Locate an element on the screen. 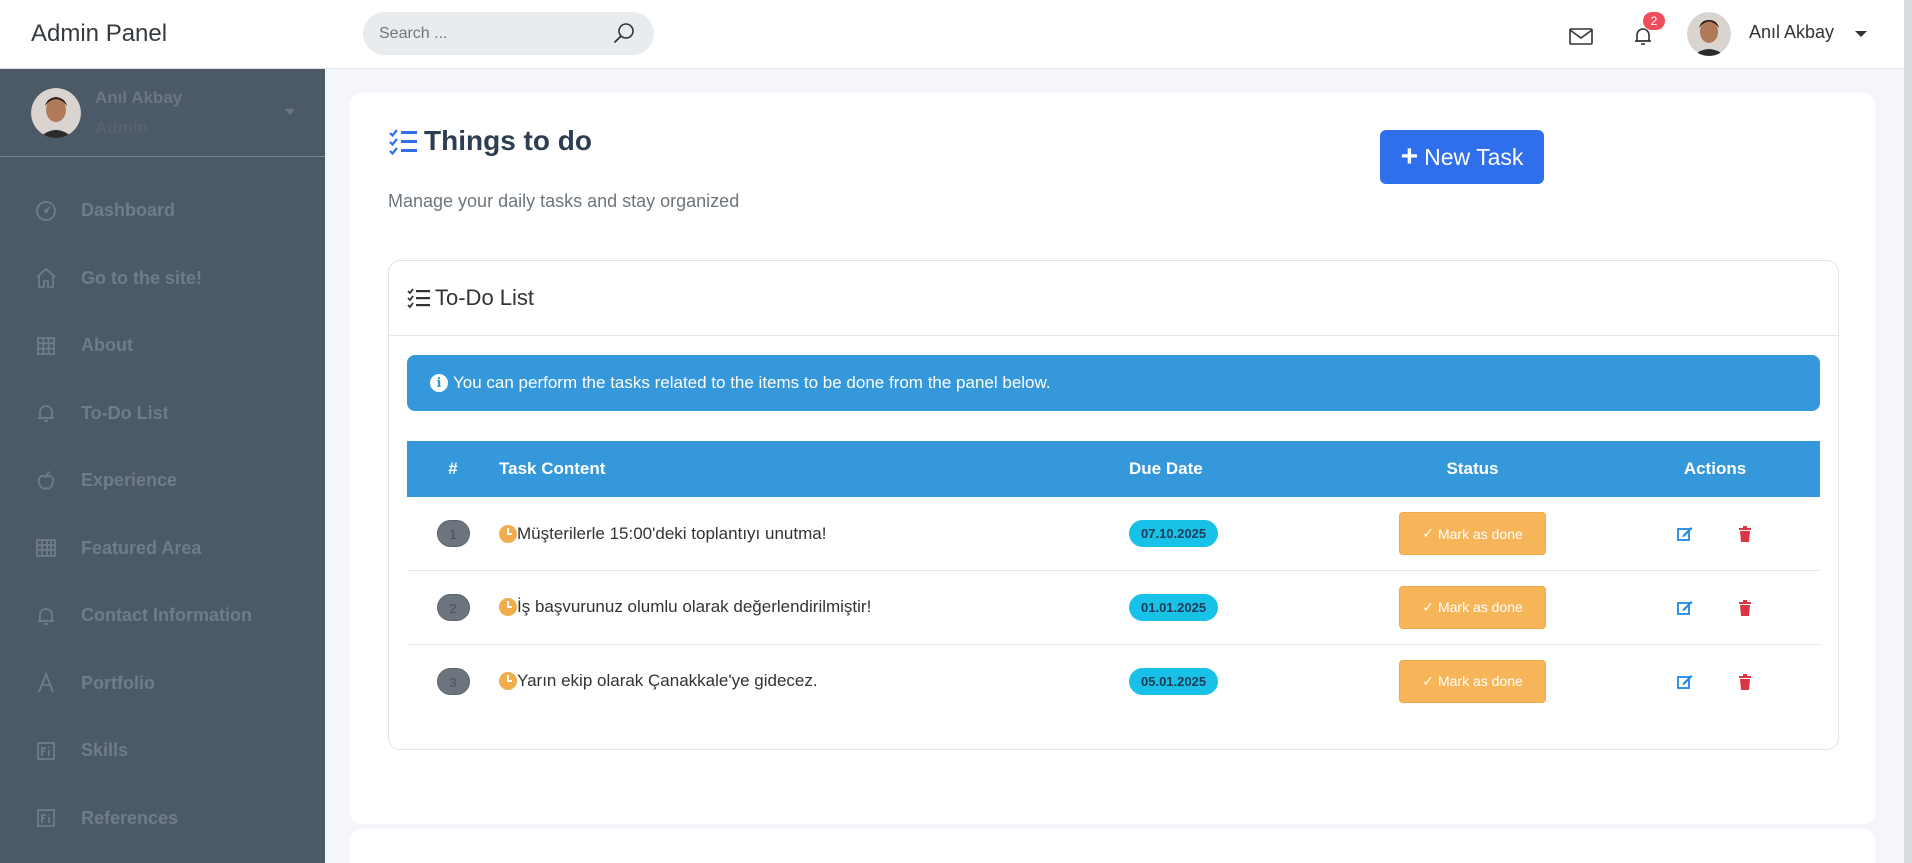 This screenshot has height=863, width=1912. new-task-label: New Task is located at coordinates (1474, 156).